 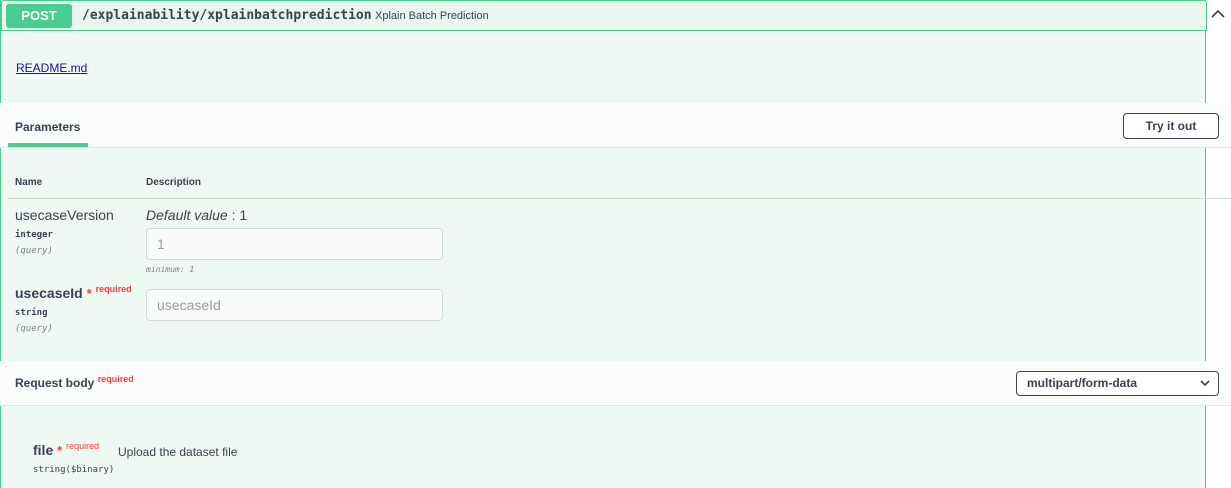 I want to click on column-header-name: Name, so click(x=29, y=182).